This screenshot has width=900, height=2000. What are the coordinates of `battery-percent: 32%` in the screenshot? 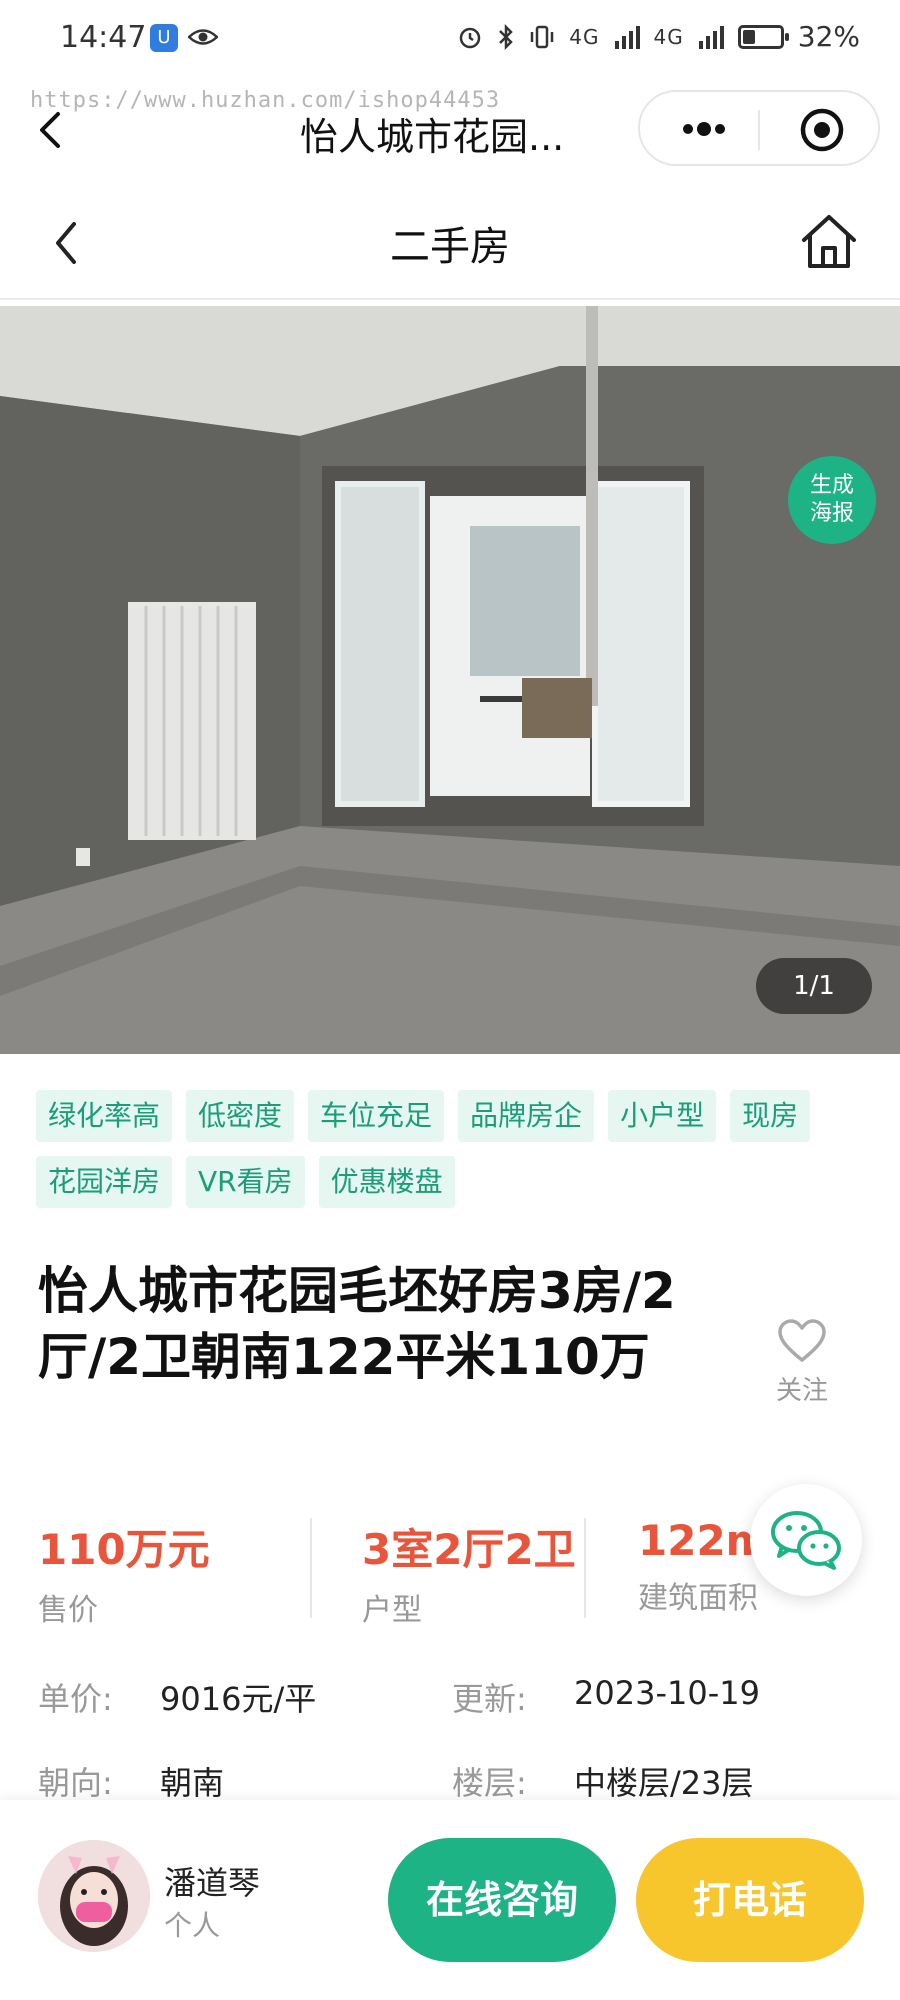 It's located at (828, 36).